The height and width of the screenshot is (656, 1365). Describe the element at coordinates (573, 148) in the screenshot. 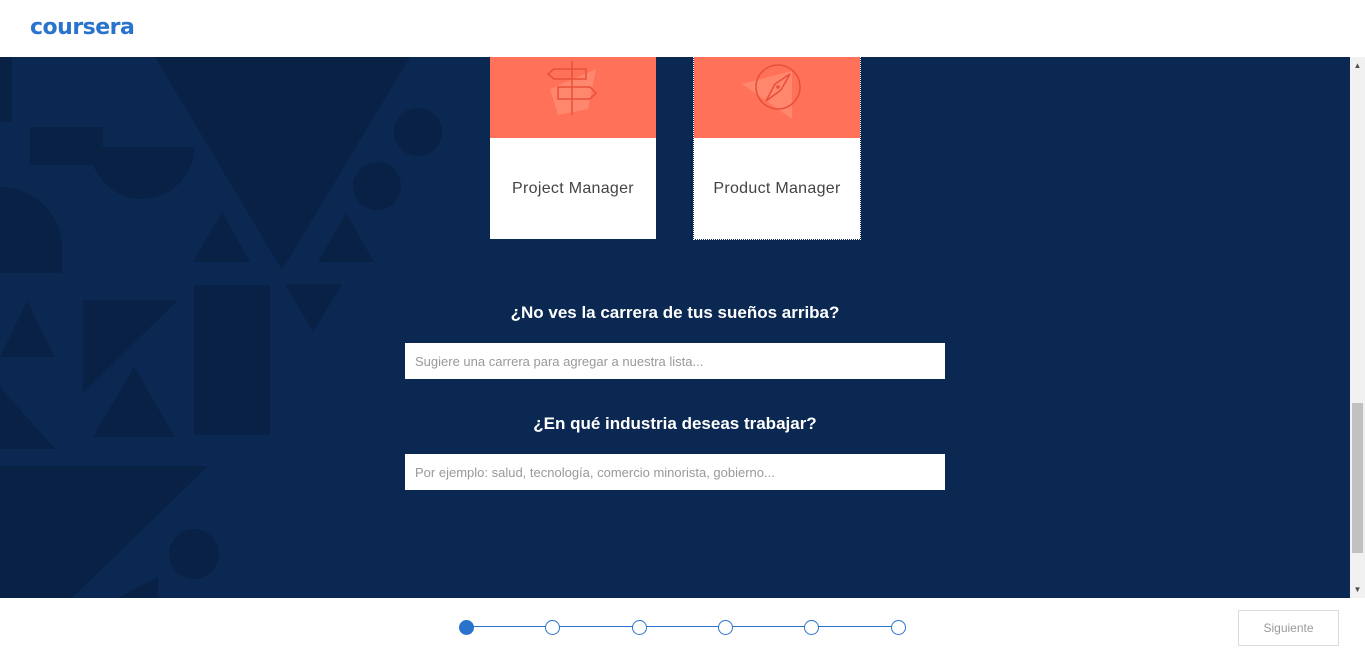

I see `career-card-project-manager: Project Manager` at that location.